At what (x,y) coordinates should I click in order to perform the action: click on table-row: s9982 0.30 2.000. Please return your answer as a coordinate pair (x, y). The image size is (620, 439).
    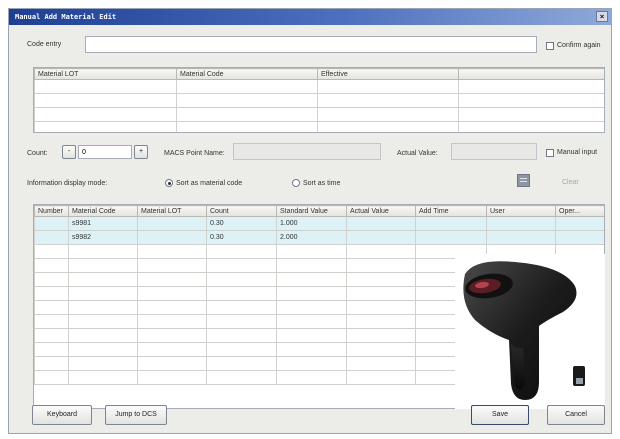
    Looking at the image, I should click on (319, 237).